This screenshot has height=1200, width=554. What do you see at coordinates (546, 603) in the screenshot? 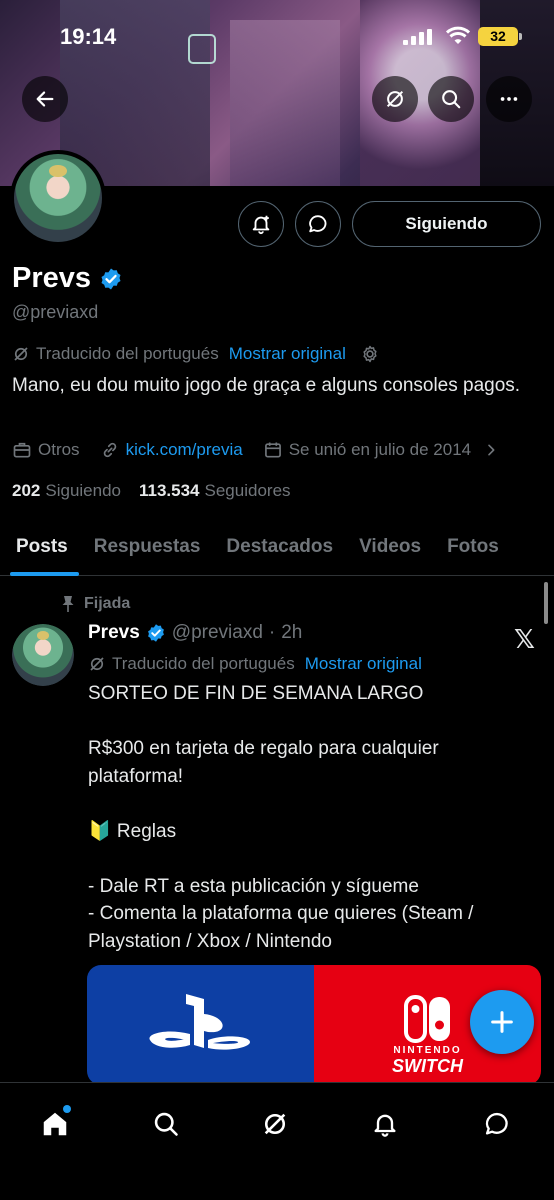
I see `scrollbar` at bounding box center [546, 603].